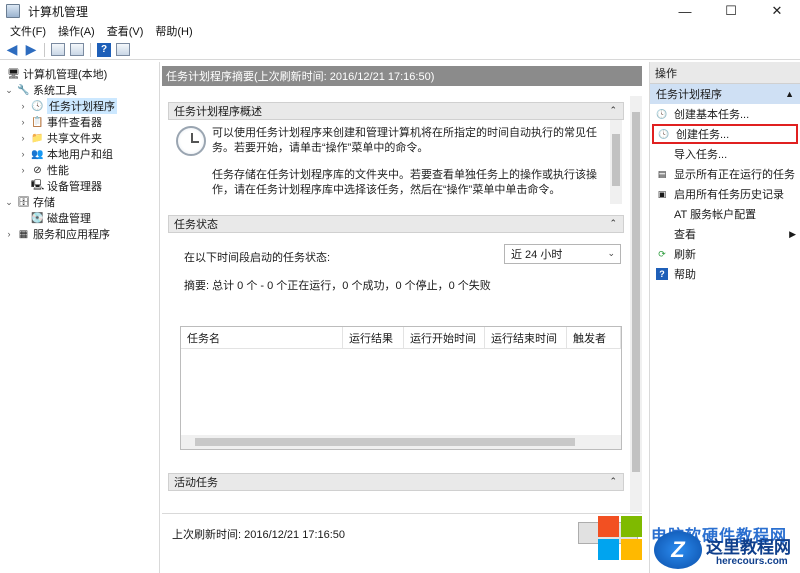 This screenshot has height=573, width=800. Describe the element at coordinates (725, 73) in the screenshot. I see `actions-title: 操作` at that location.